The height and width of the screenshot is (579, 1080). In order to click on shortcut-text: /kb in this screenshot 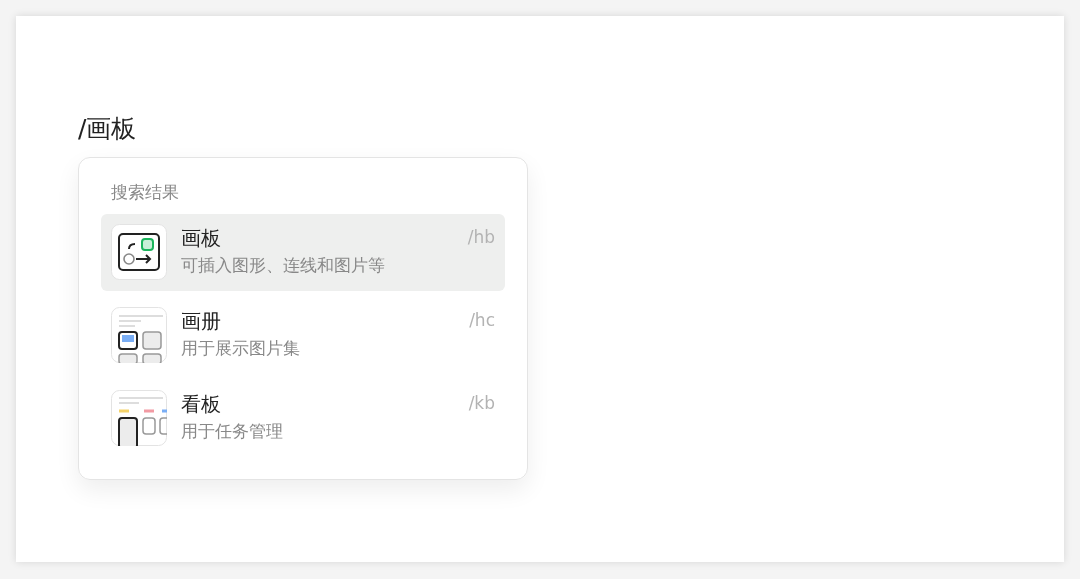, I will do `click(481, 402)`.